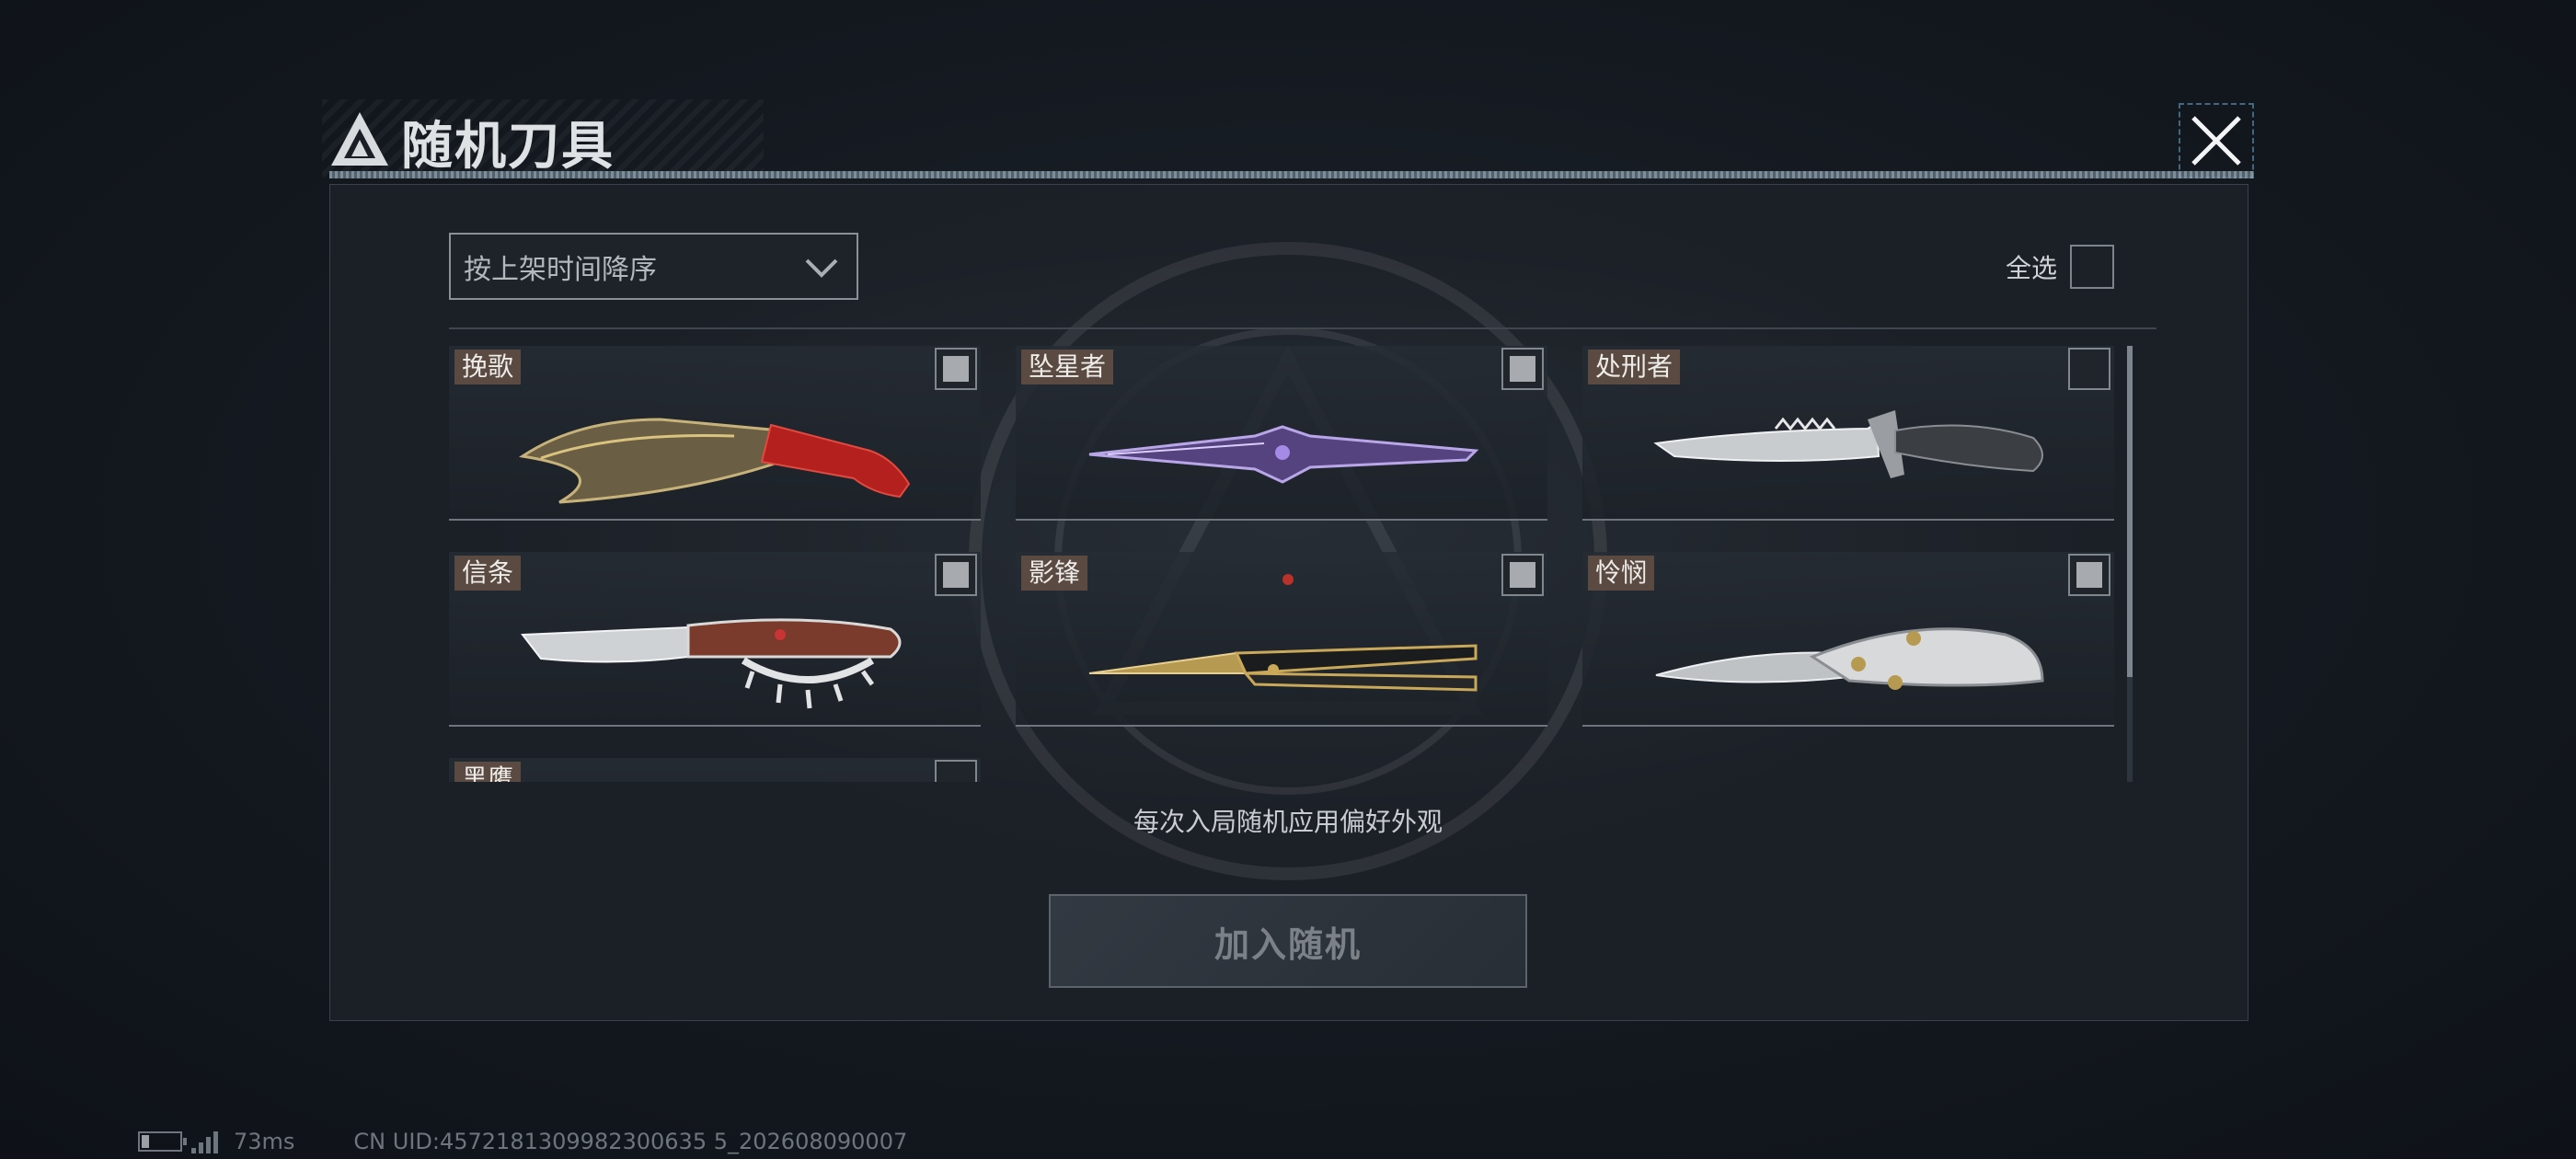 This screenshot has height=1159, width=2576. I want to click on select-all: 全选, so click(2060, 267).